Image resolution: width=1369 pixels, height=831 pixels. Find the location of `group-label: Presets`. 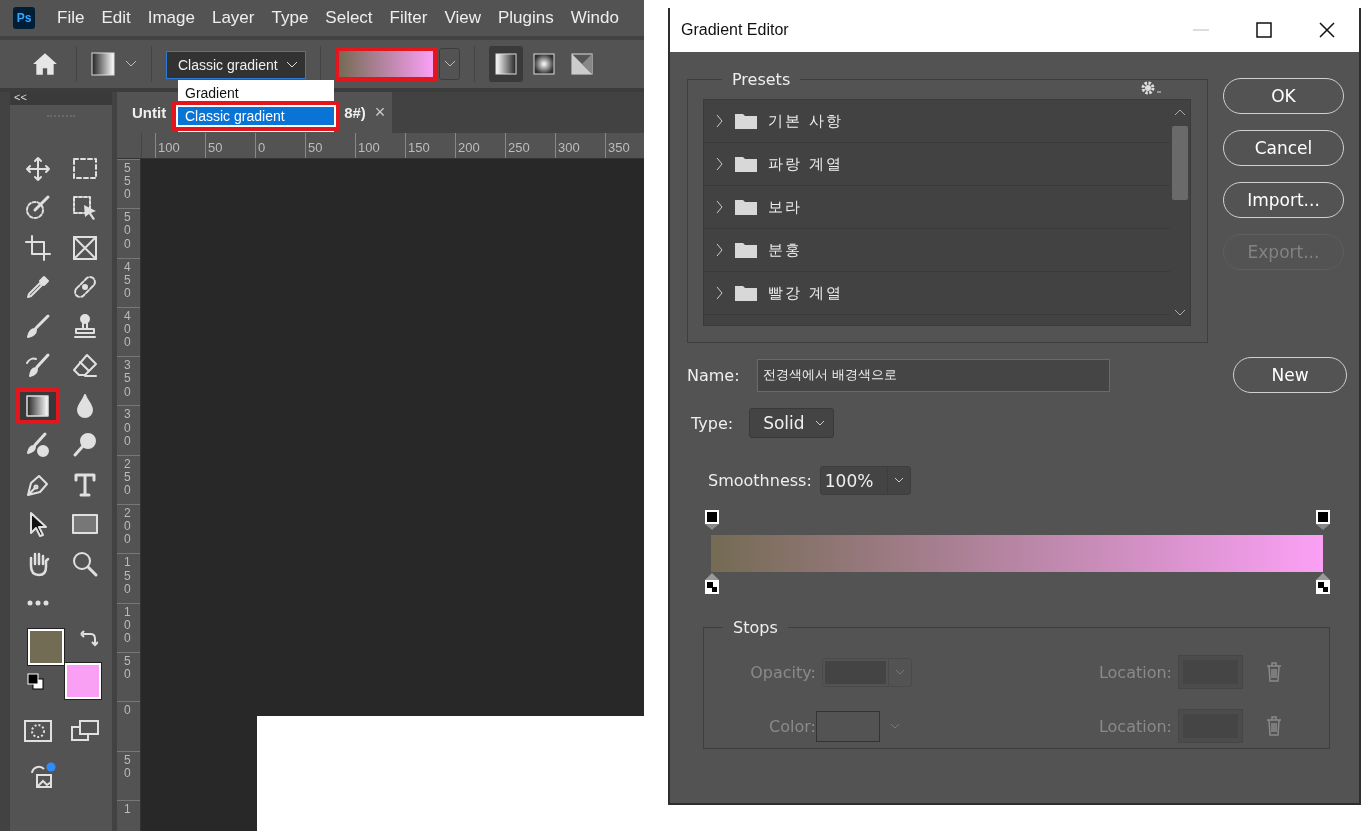

group-label: Presets is located at coordinates (761, 79).